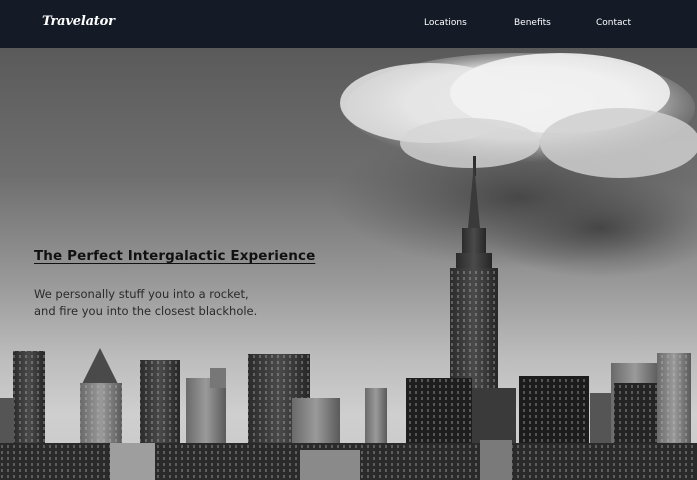 The height and width of the screenshot is (480, 697). Describe the element at coordinates (348, 24) in the screenshot. I see `navbar: Travelator Locations Benefits Contact` at that location.